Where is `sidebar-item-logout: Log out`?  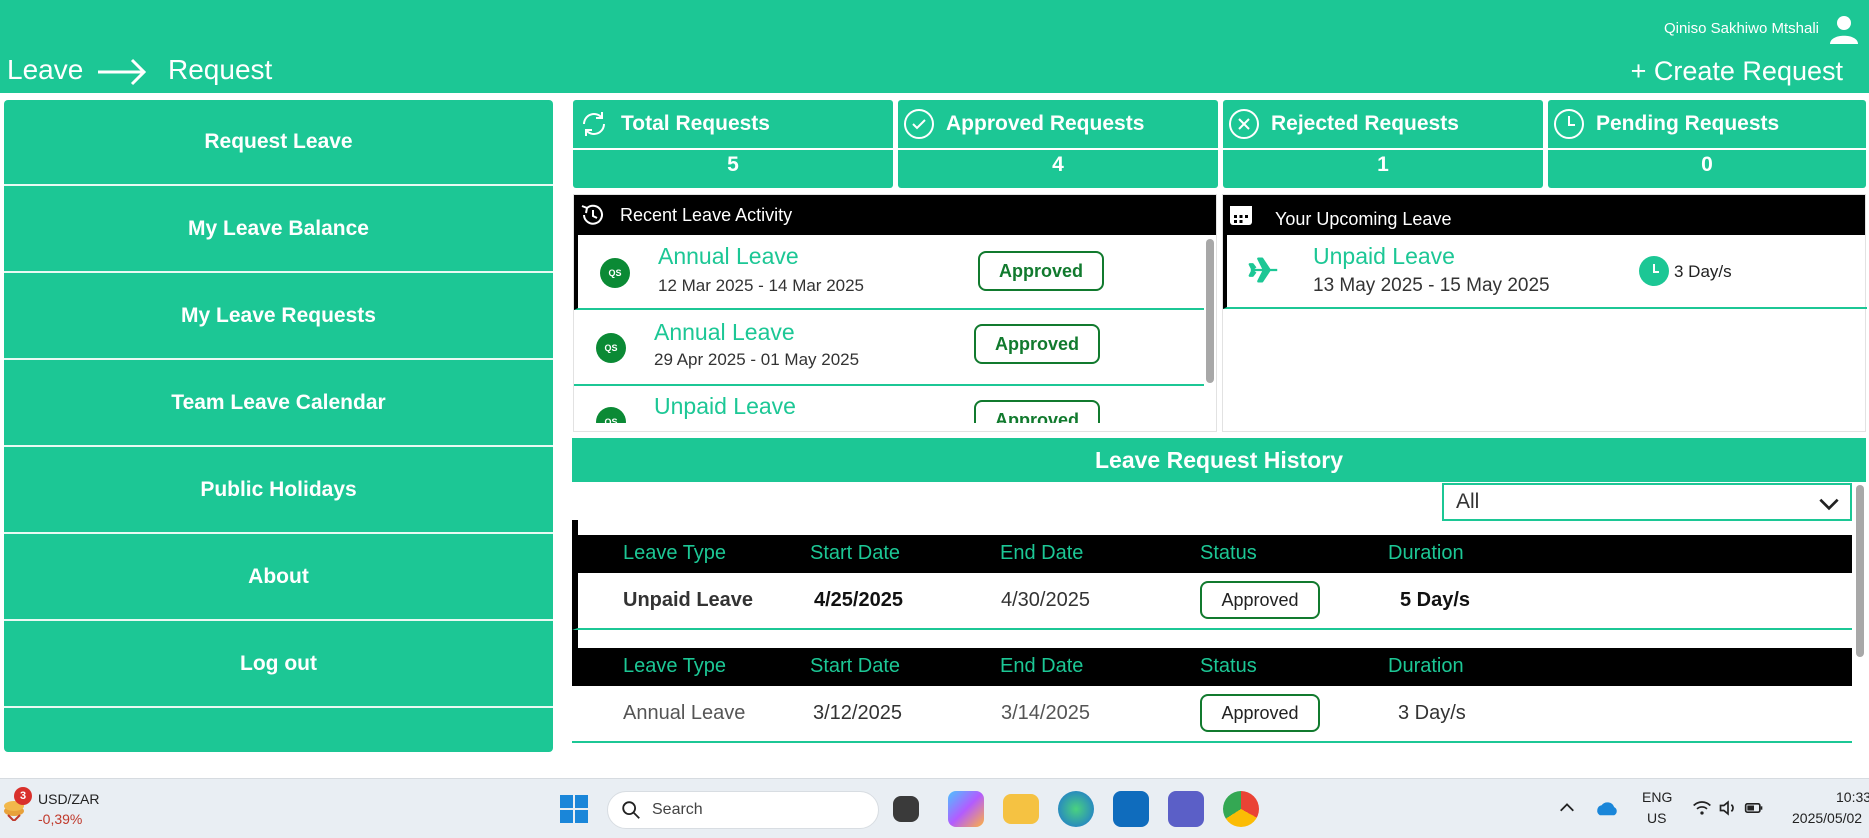 sidebar-item-logout: Log out is located at coordinates (278, 665).